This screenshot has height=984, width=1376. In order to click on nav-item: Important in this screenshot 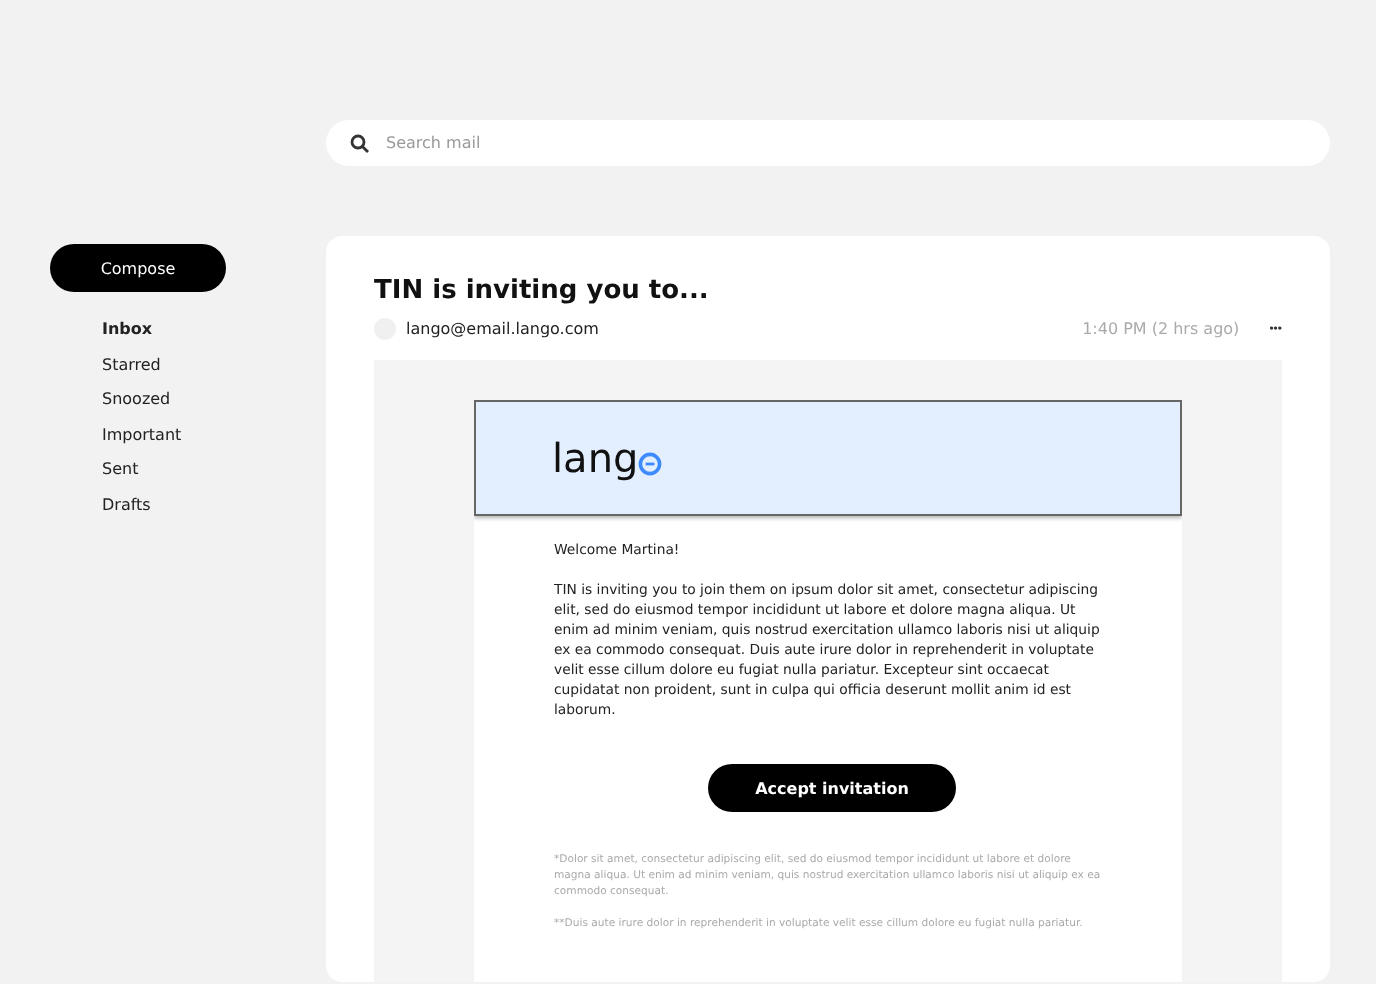, I will do `click(164, 434)`.